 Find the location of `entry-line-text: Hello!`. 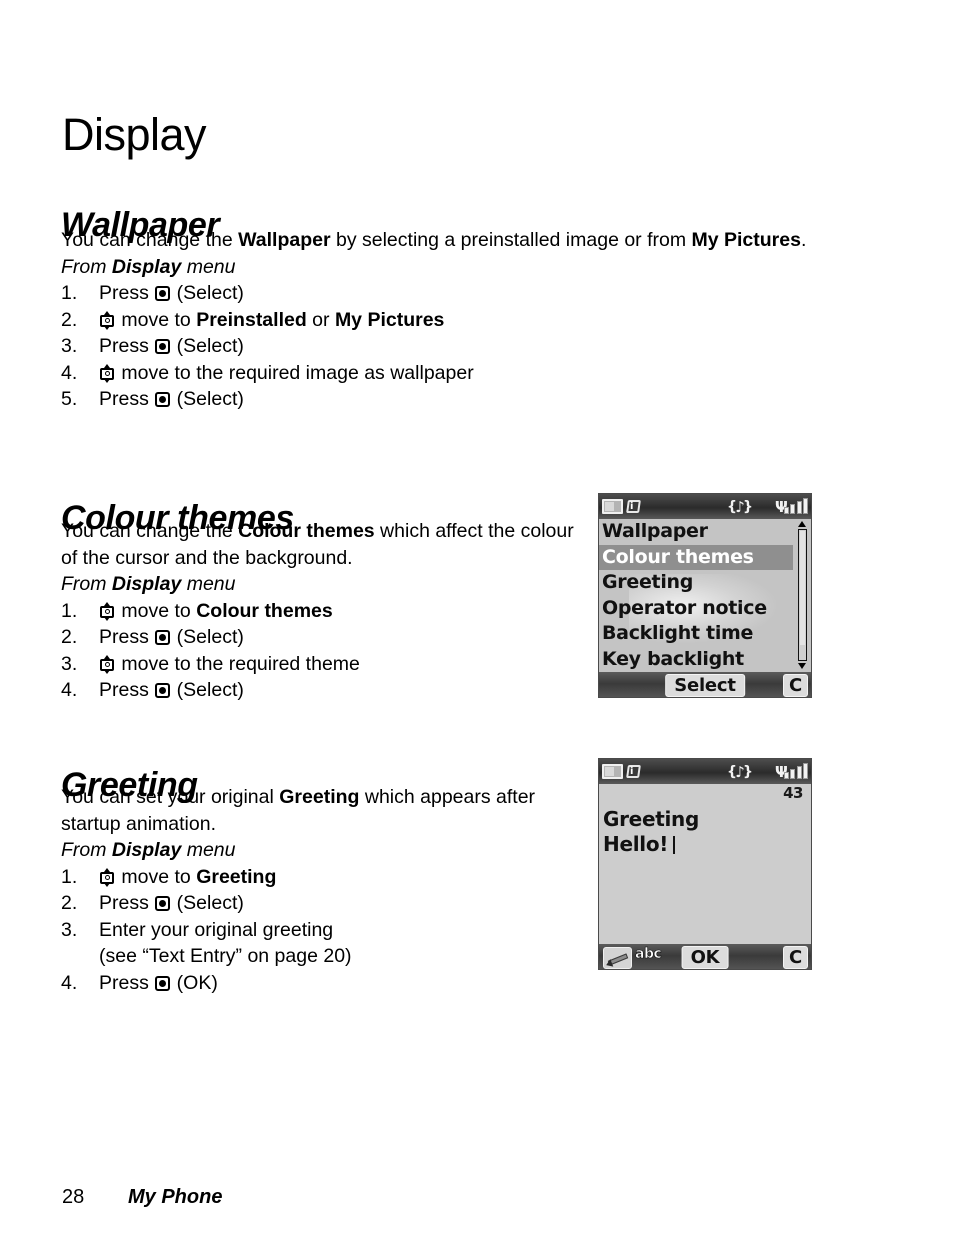

entry-line-text: Hello! is located at coordinates (705, 844).